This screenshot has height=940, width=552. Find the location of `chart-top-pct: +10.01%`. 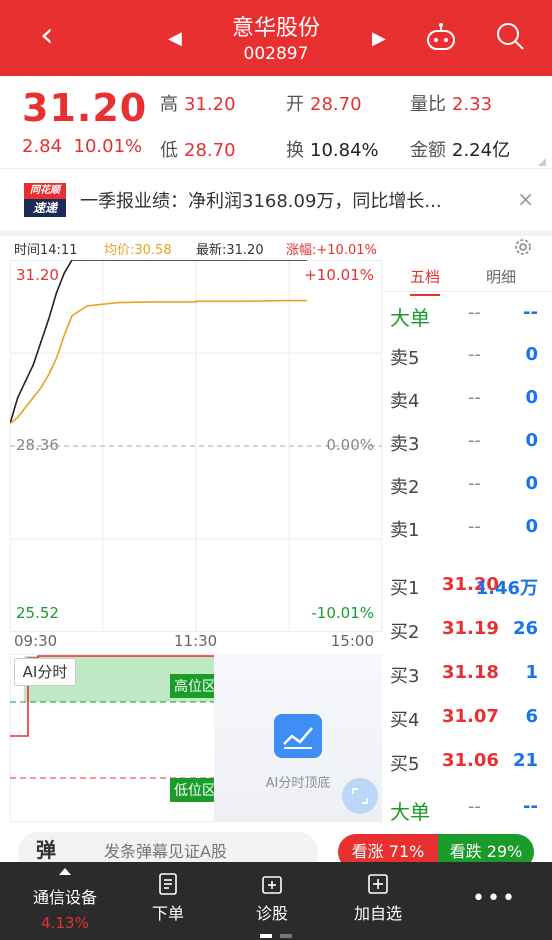

chart-top-pct: +10.01% is located at coordinates (339, 275).